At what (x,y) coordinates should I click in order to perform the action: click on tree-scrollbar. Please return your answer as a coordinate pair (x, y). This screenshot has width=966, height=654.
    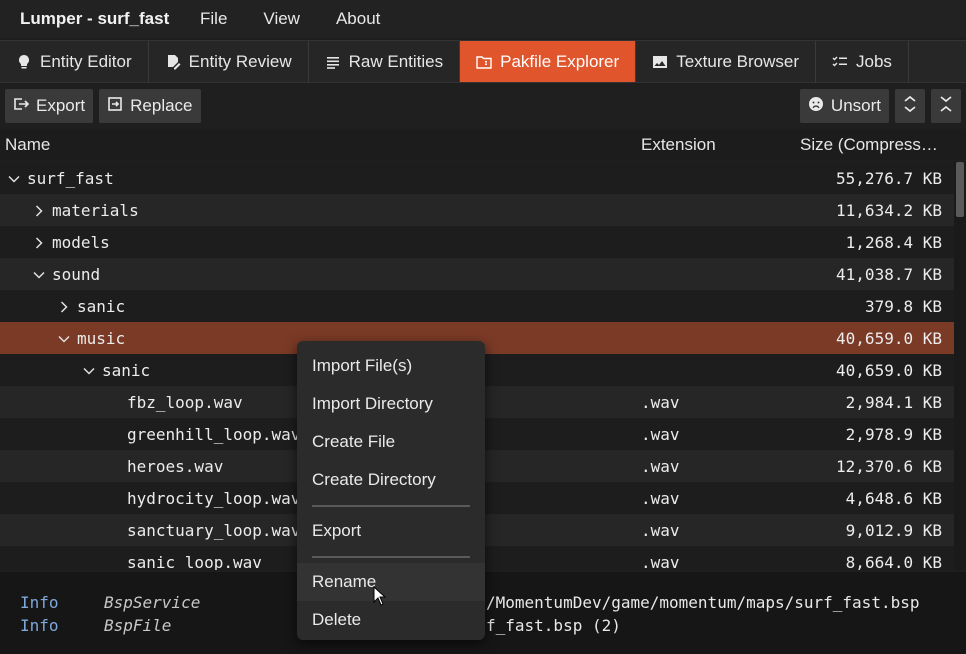
    Looking at the image, I should click on (960, 366).